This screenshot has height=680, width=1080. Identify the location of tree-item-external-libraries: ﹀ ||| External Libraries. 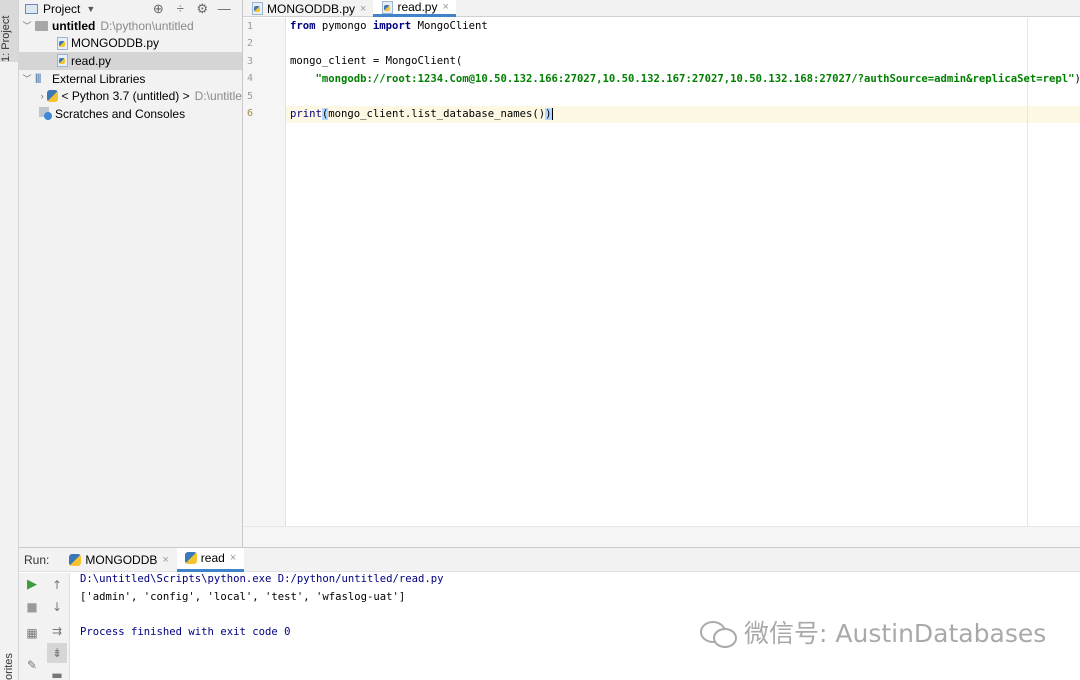
(130, 79).